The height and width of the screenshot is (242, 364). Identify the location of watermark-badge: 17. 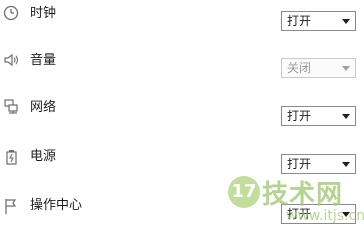
(244, 192).